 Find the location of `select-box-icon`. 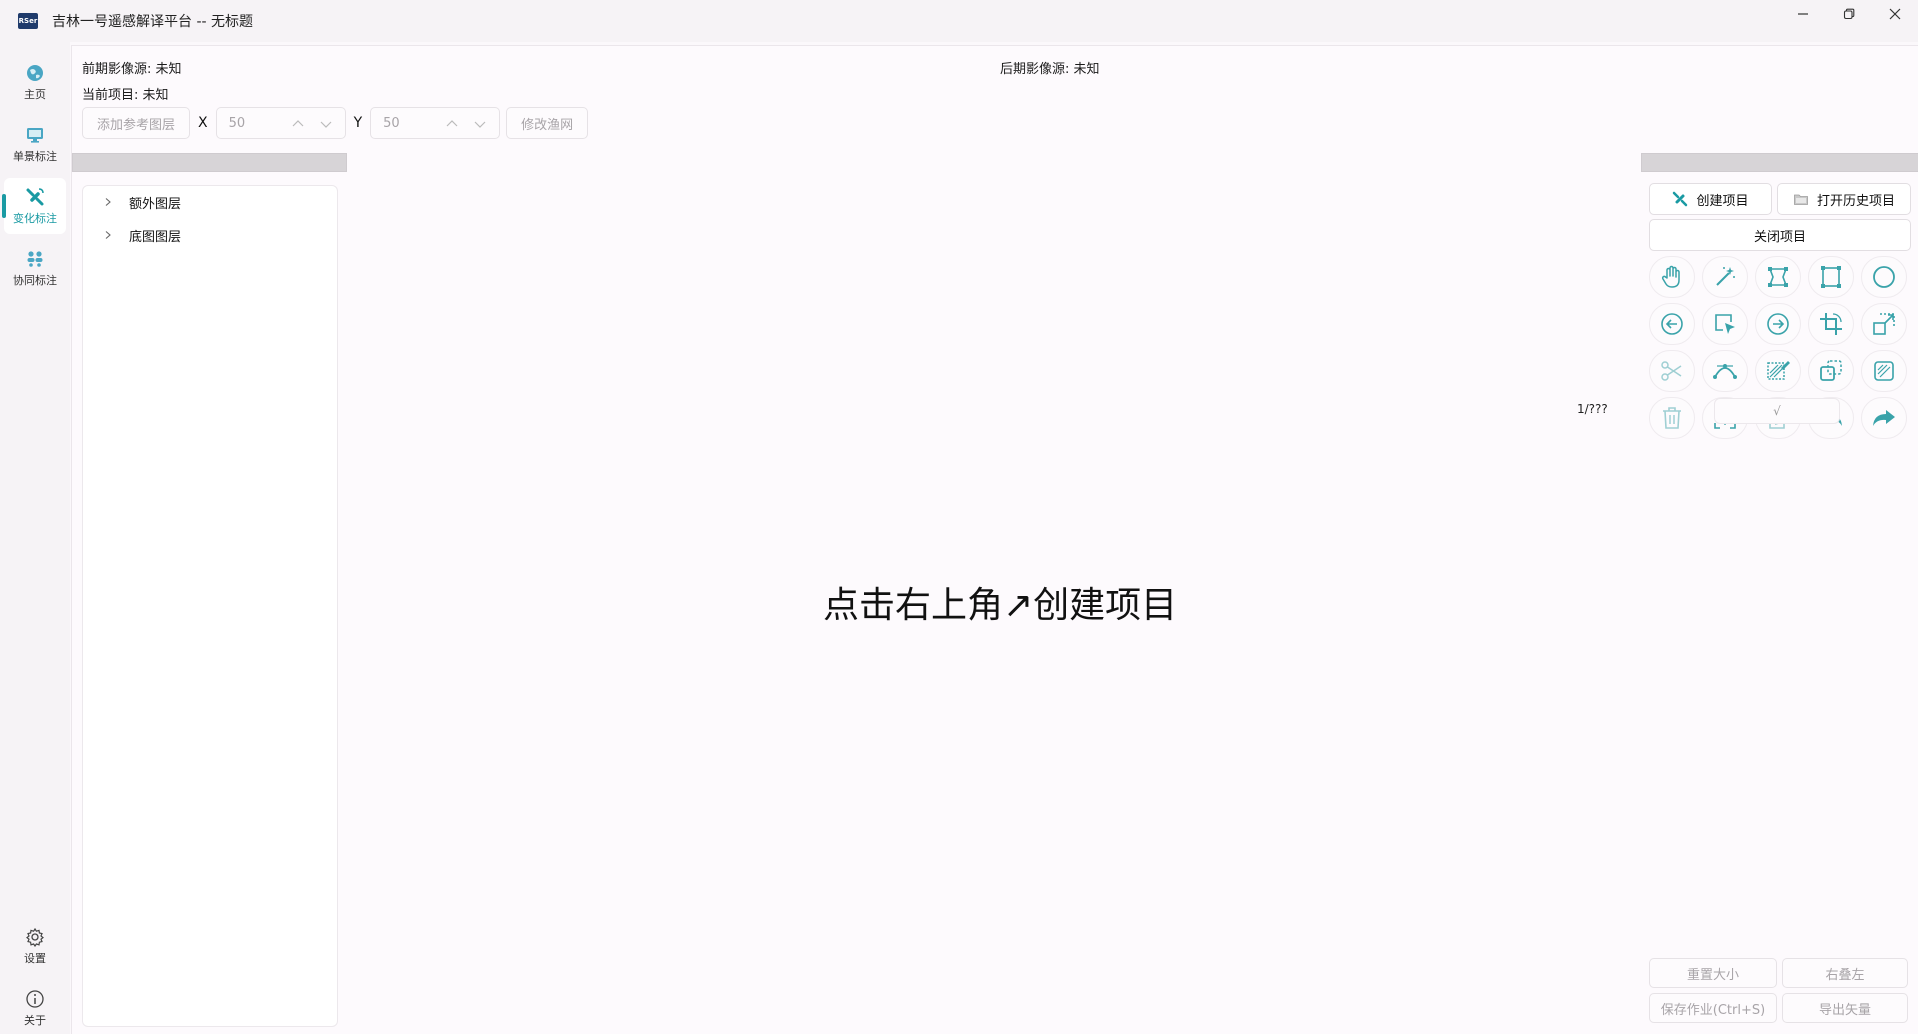

select-box-icon is located at coordinates (1725, 324).